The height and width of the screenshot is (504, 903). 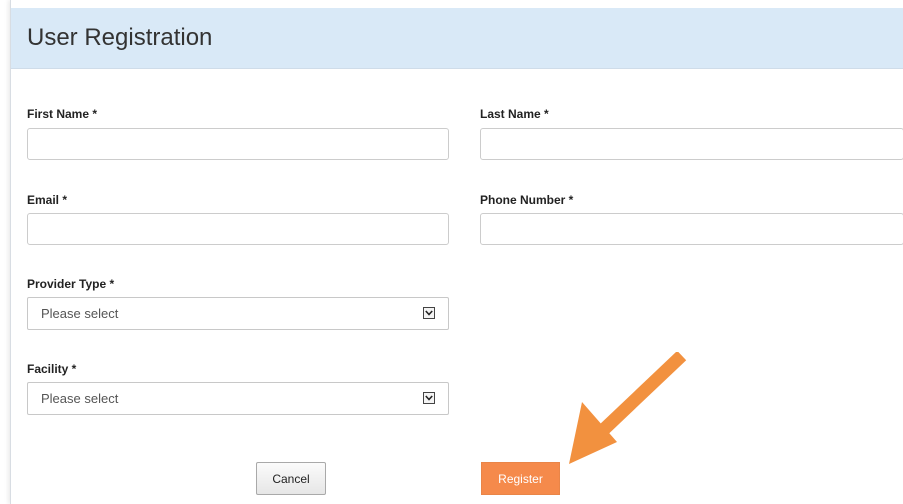 What do you see at coordinates (520, 478) in the screenshot?
I see `register-button: Register` at bounding box center [520, 478].